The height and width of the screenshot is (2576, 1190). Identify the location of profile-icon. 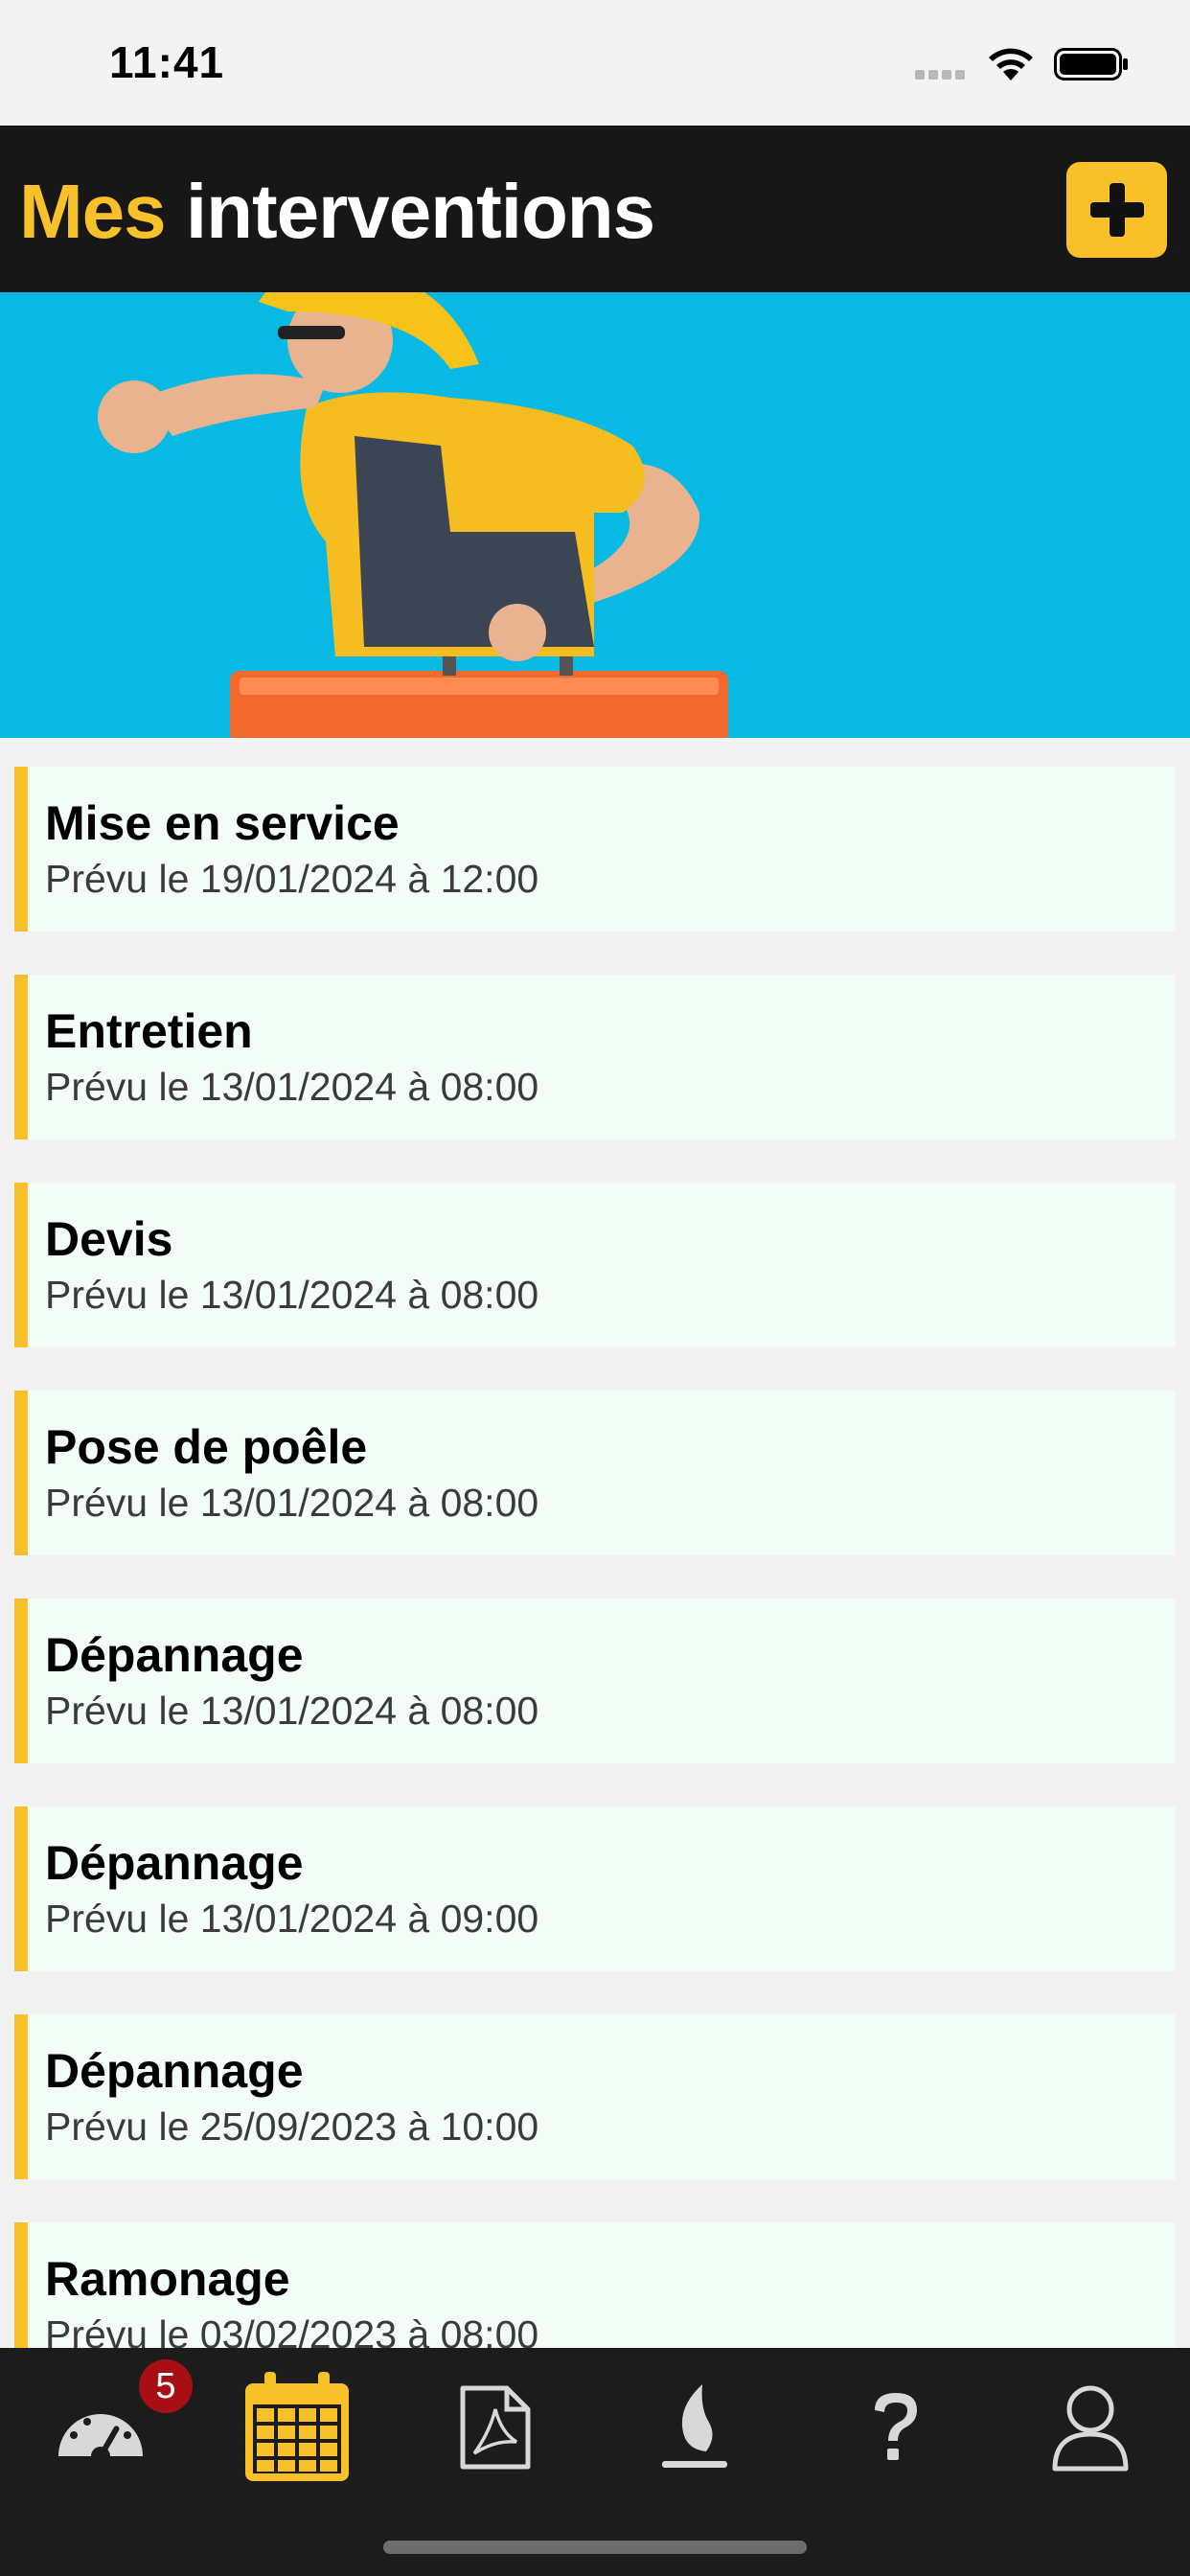
(1091, 2428).